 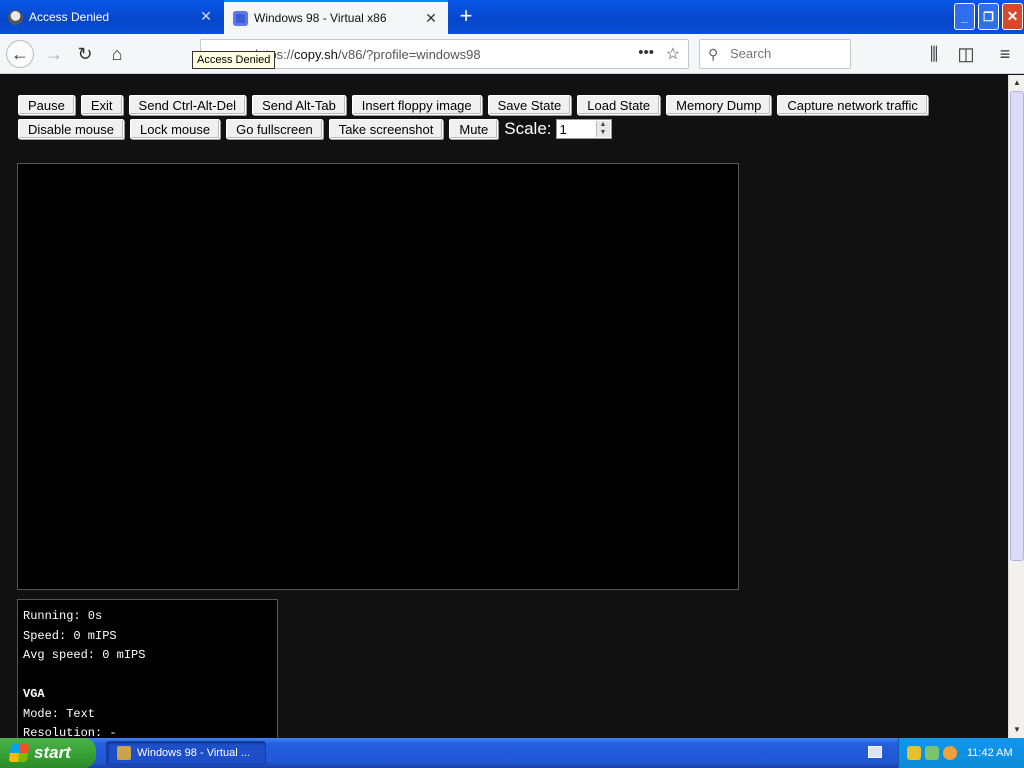 I want to click on stat-spacer, so click(x=147, y=676).